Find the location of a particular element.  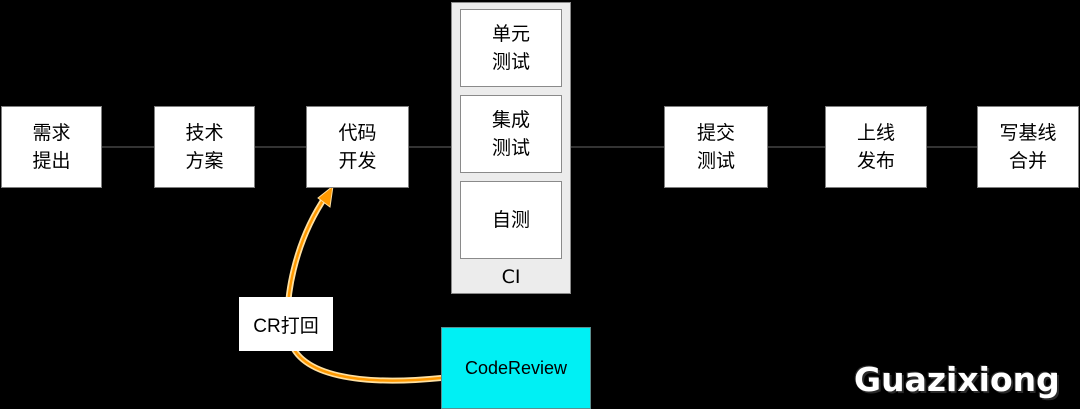

node-merge-label: 写基线 合并 is located at coordinates (1028, 147).